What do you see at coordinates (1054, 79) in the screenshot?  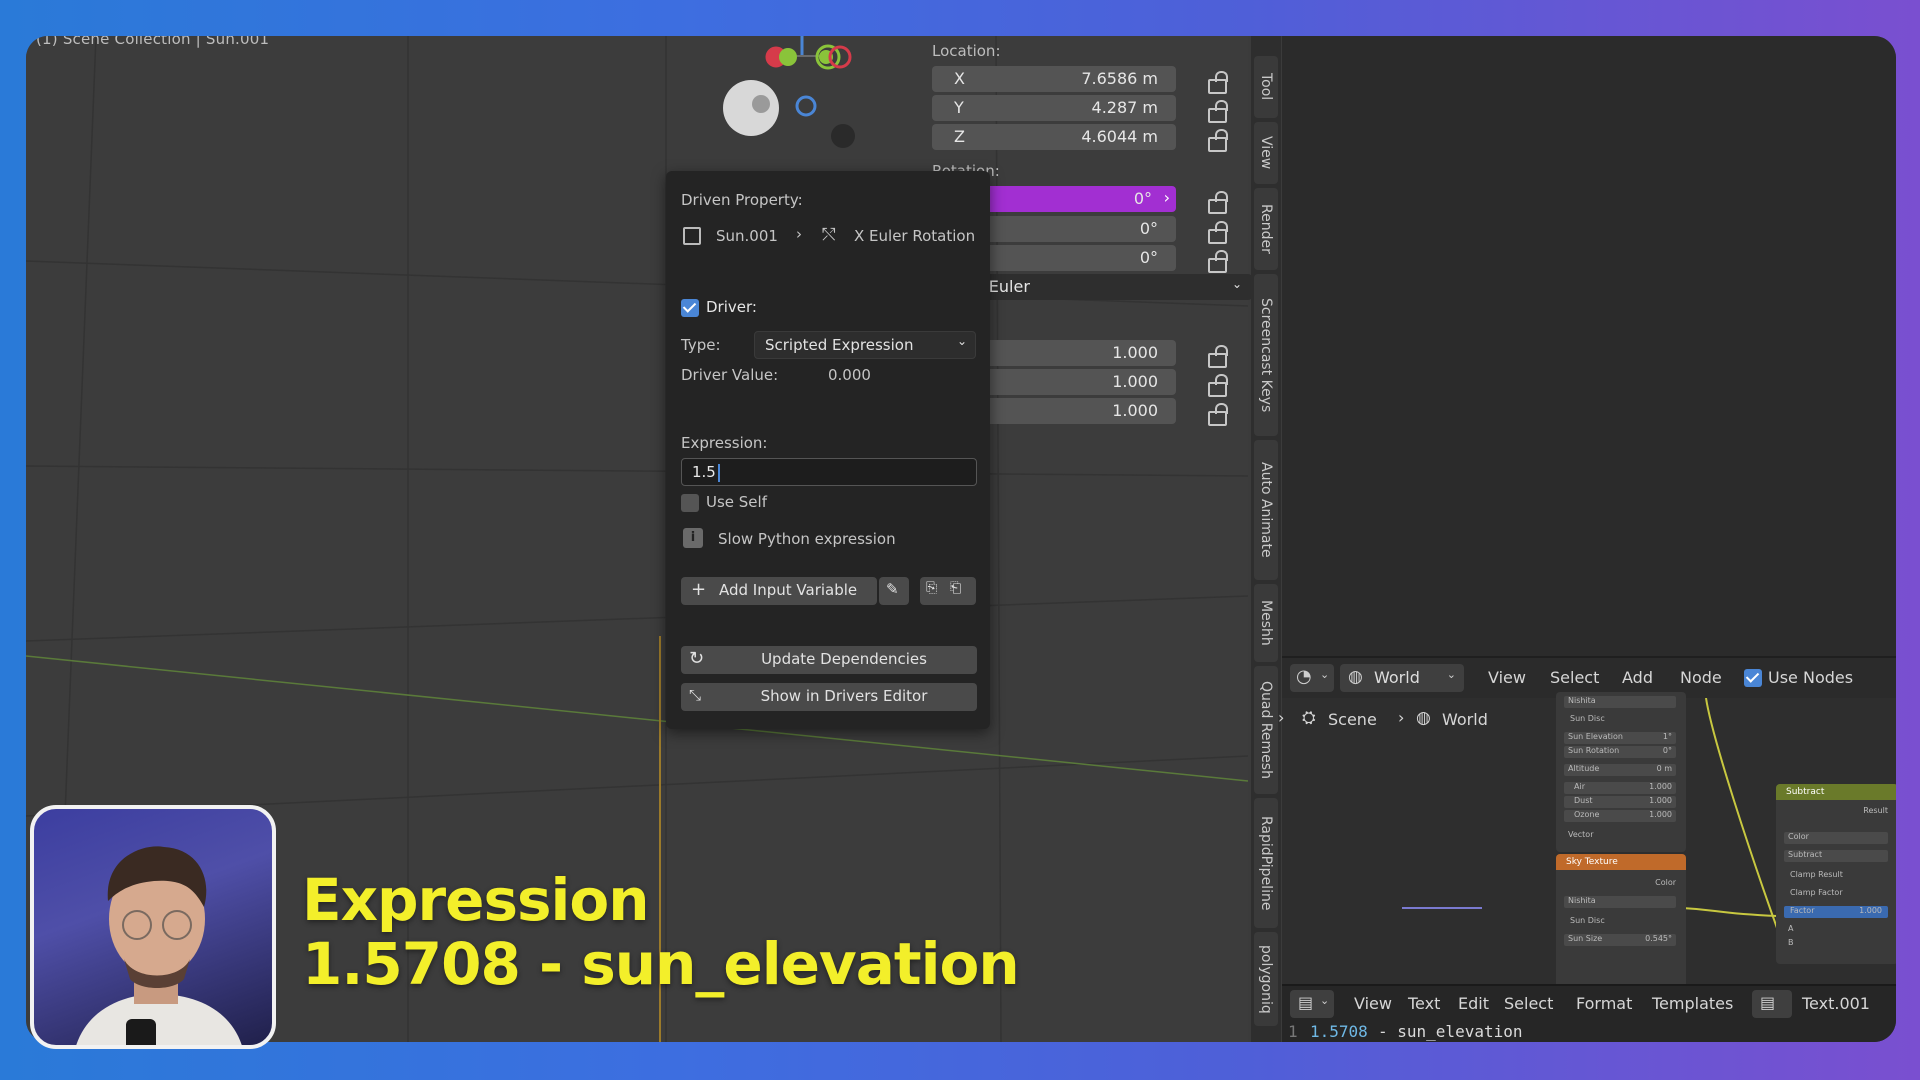 I see `location-x-field: X 7.6586 m` at bounding box center [1054, 79].